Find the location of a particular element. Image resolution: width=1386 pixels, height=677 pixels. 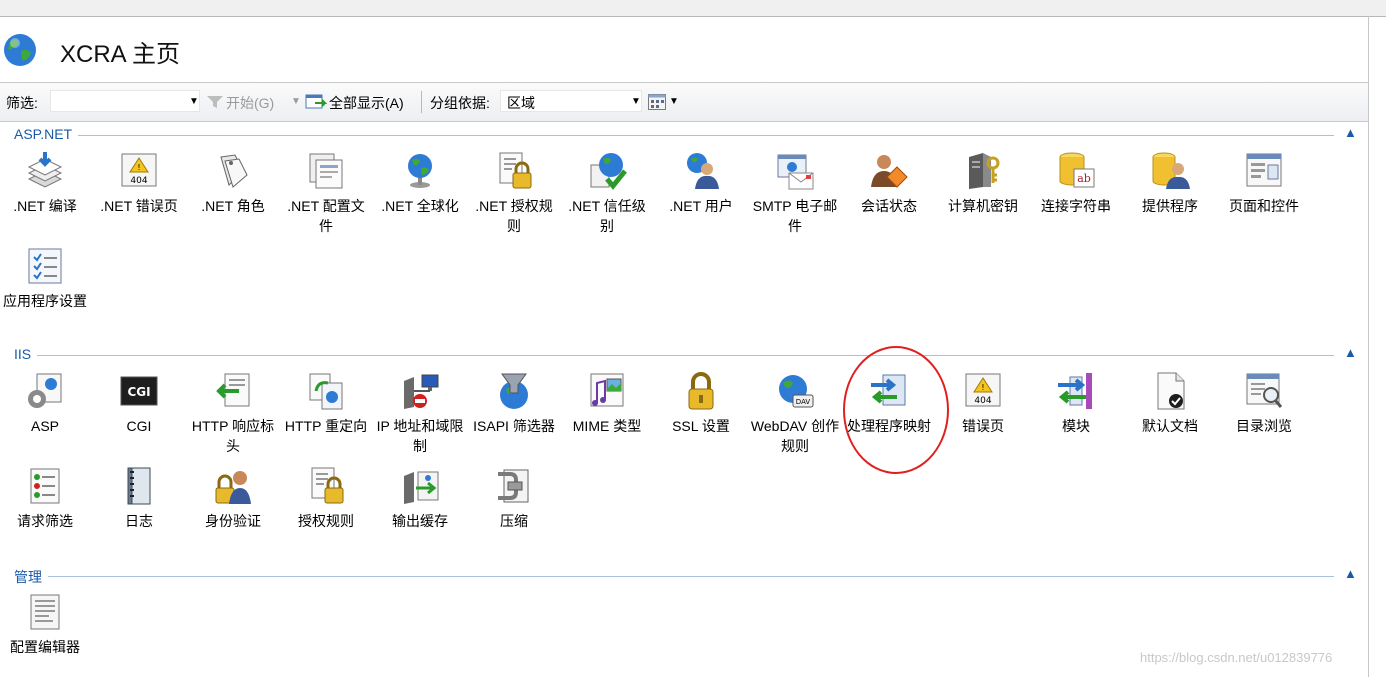

authorization-rules-icon is located at coordinates (327, 485).